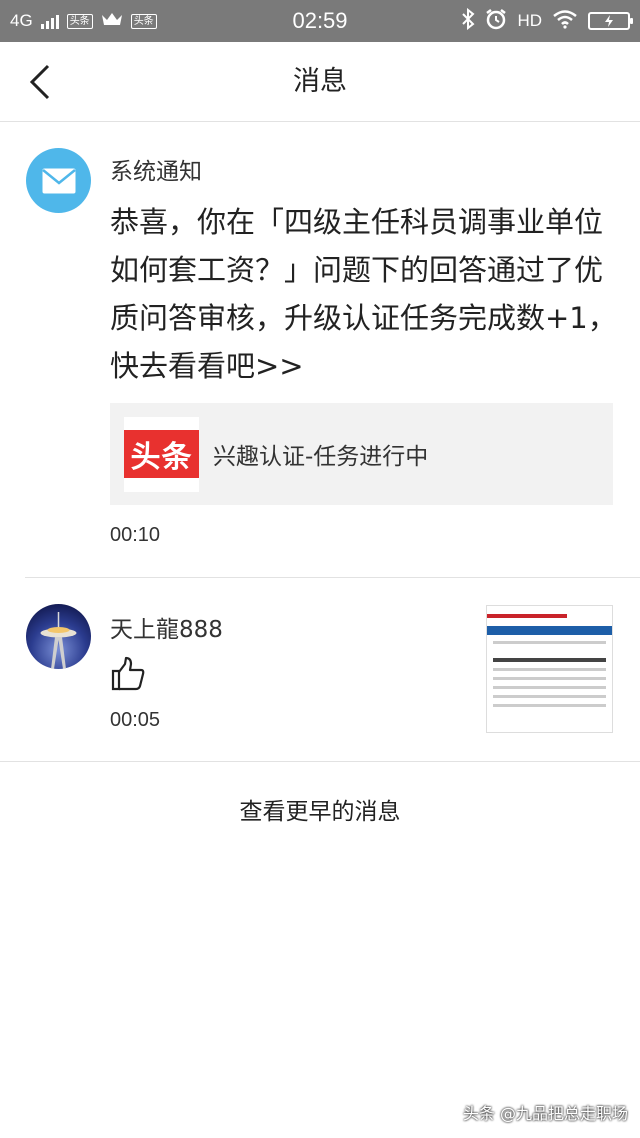 This screenshot has width=640, height=1138. What do you see at coordinates (529, 20) in the screenshot?
I see `hd-indicator: HD` at bounding box center [529, 20].